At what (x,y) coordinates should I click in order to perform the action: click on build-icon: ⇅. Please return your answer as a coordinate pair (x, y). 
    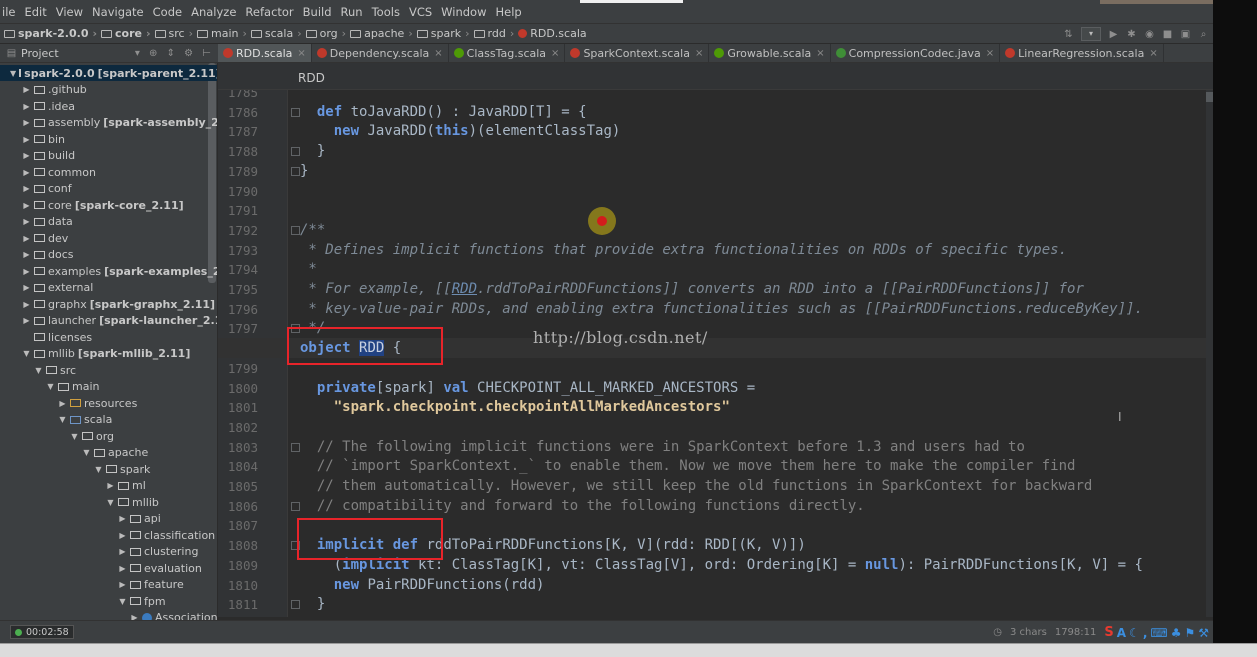
    Looking at the image, I should click on (1068, 34).